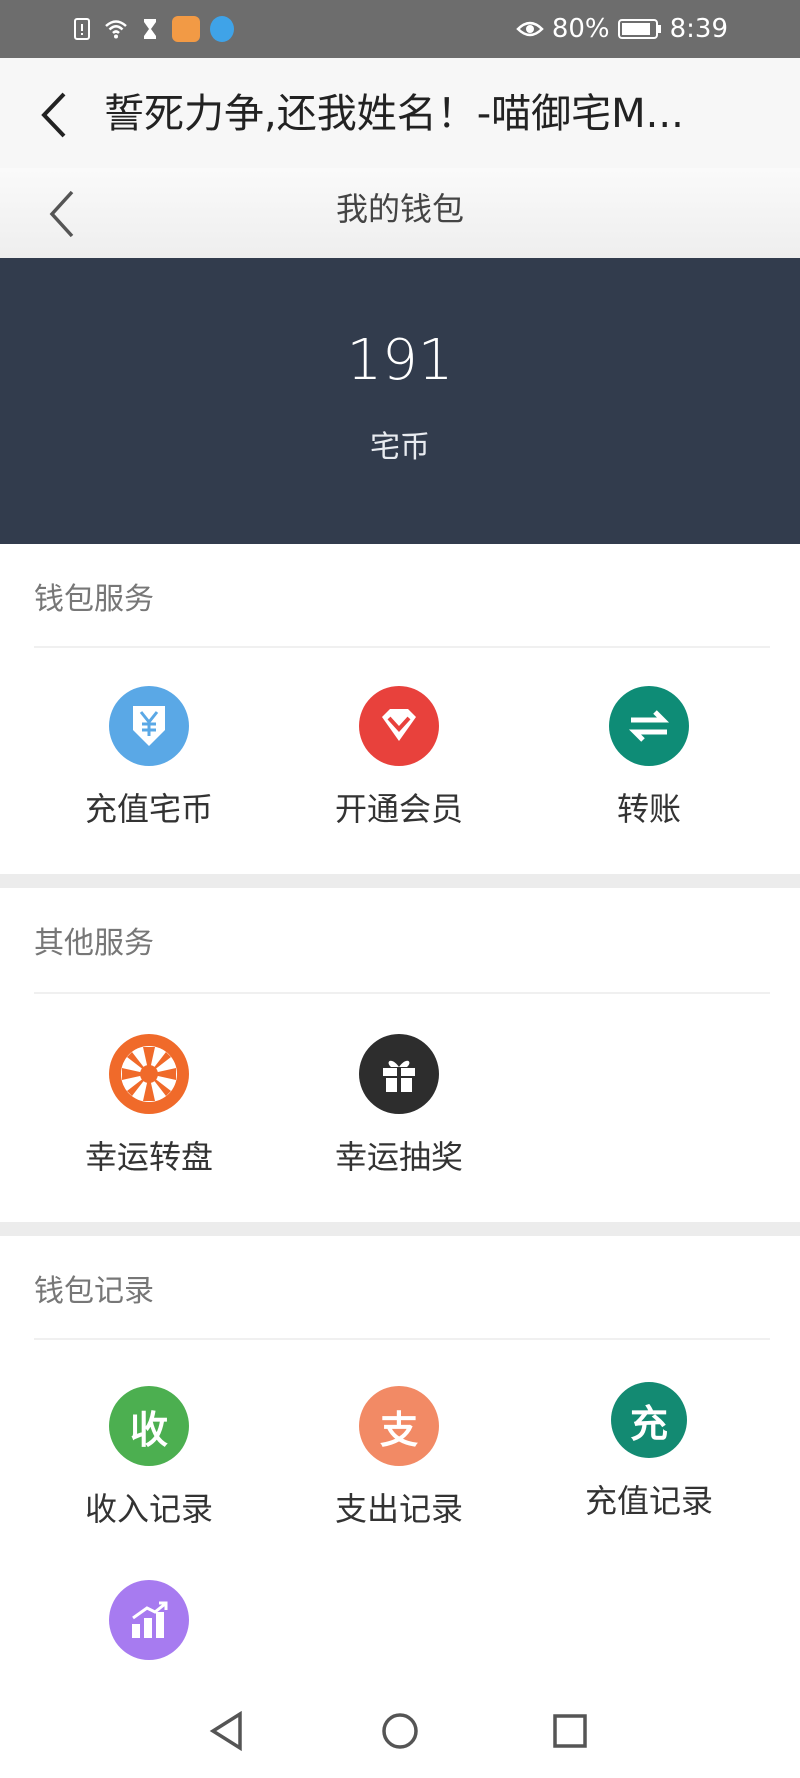 Image resolution: width=800 pixels, height=1778 pixels. Describe the element at coordinates (580, 29) in the screenshot. I see `battery-percent: 80%` at that location.